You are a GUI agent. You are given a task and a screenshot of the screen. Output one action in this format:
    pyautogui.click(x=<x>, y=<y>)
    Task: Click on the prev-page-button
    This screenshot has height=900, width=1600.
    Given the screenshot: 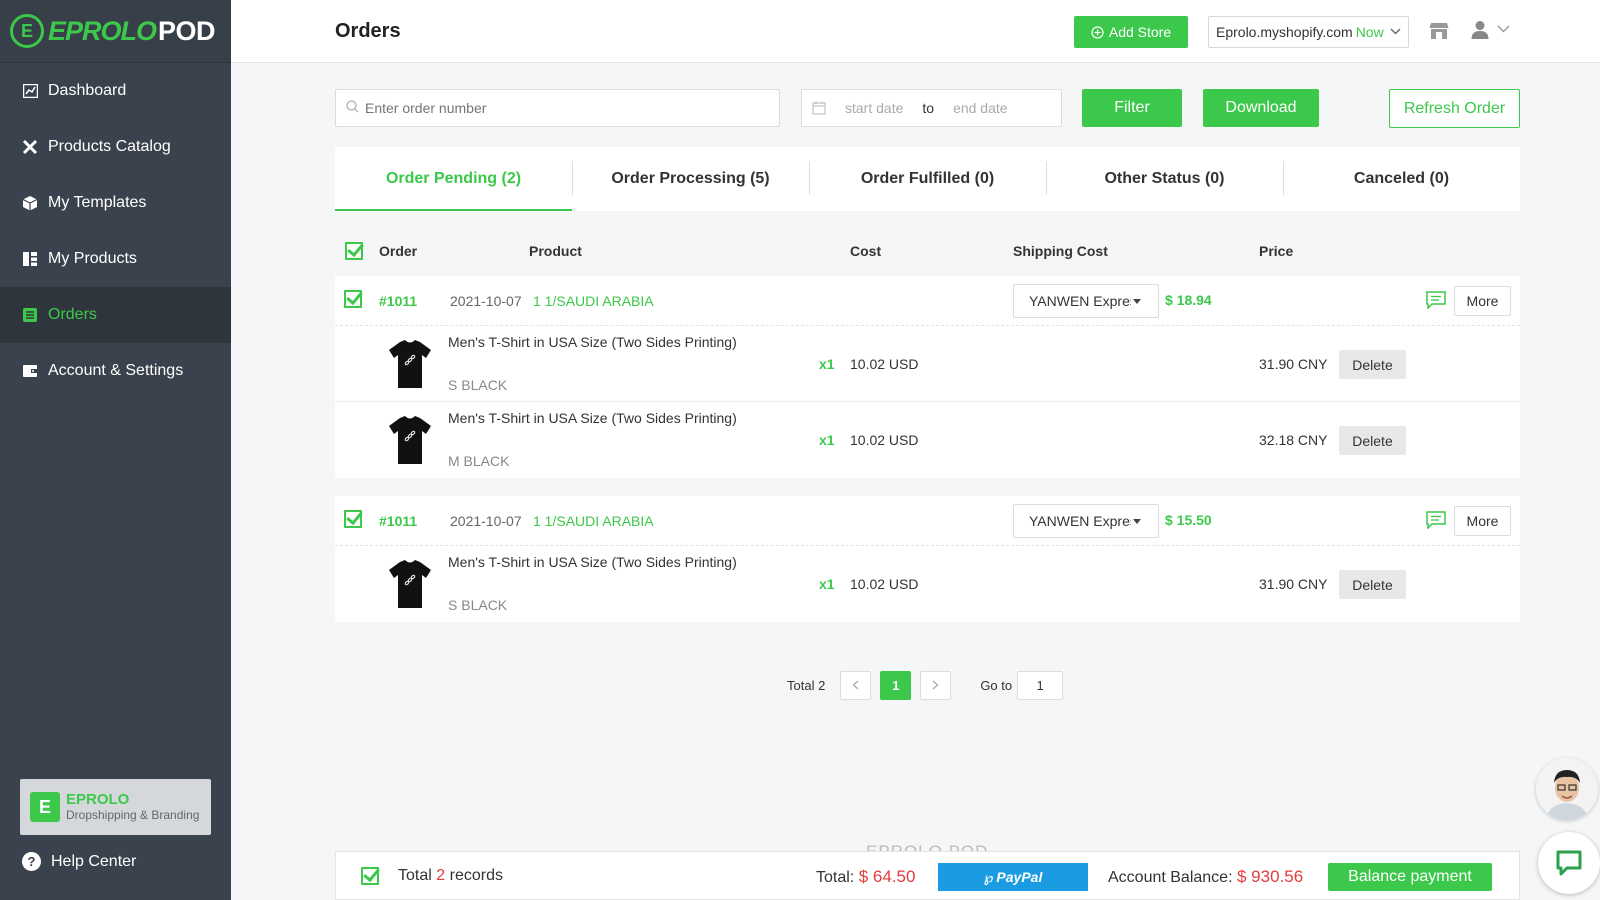 What is the action you would take?
    pyautogui.click(x=856, y=685)
    